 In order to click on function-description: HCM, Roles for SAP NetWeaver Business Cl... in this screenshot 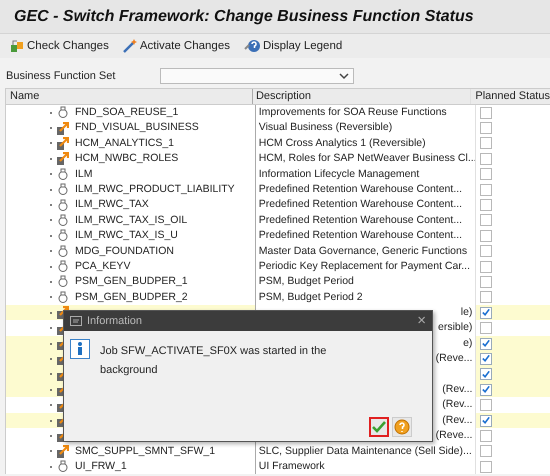, I will do `click(367, 158)`.